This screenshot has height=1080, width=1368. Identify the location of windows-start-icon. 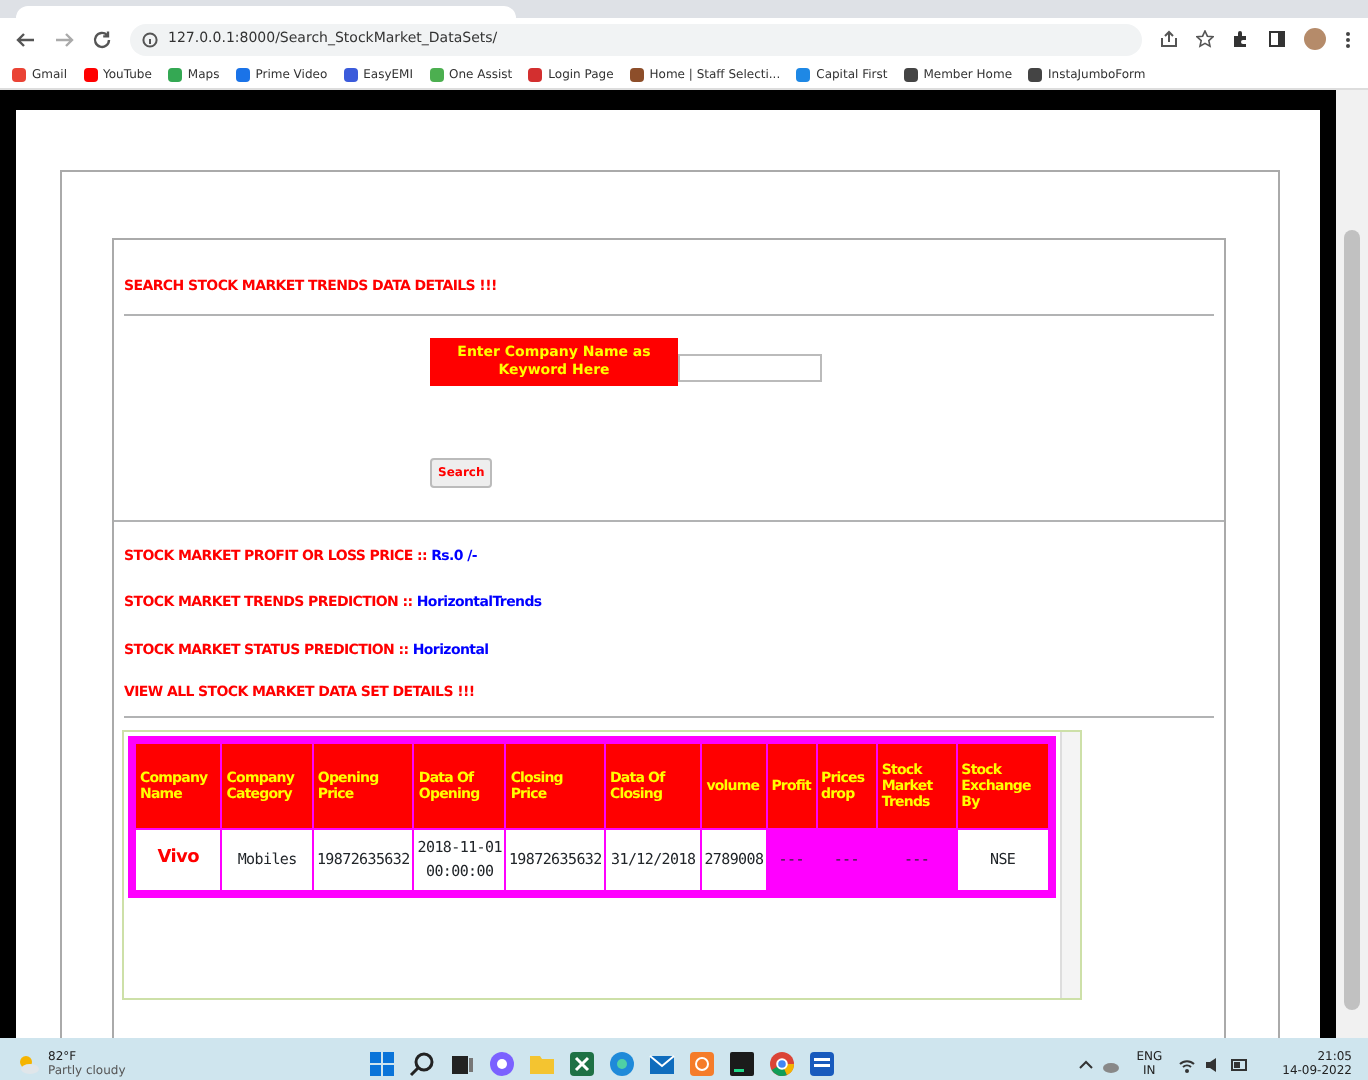
(381, 1064).